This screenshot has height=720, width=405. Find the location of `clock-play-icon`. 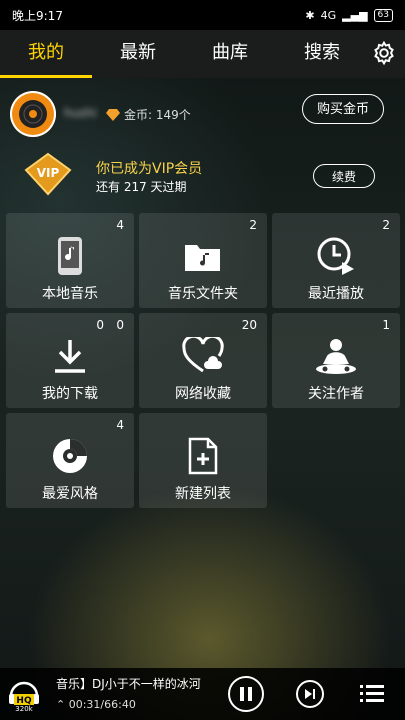

clock-play-icon is located at coordinates (336, 256).